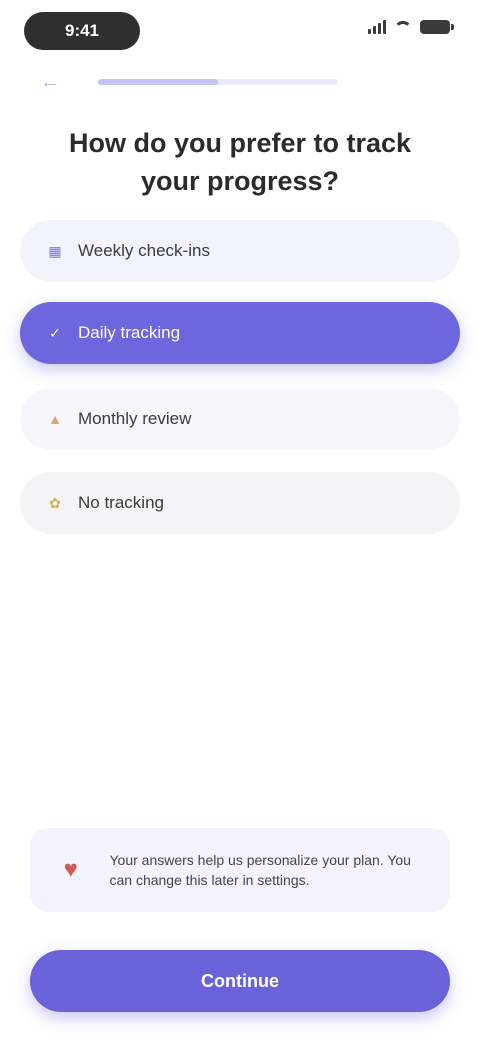 This screenshot has height=1040, width=480. I want to click on battery-icon, so click(437, 27).